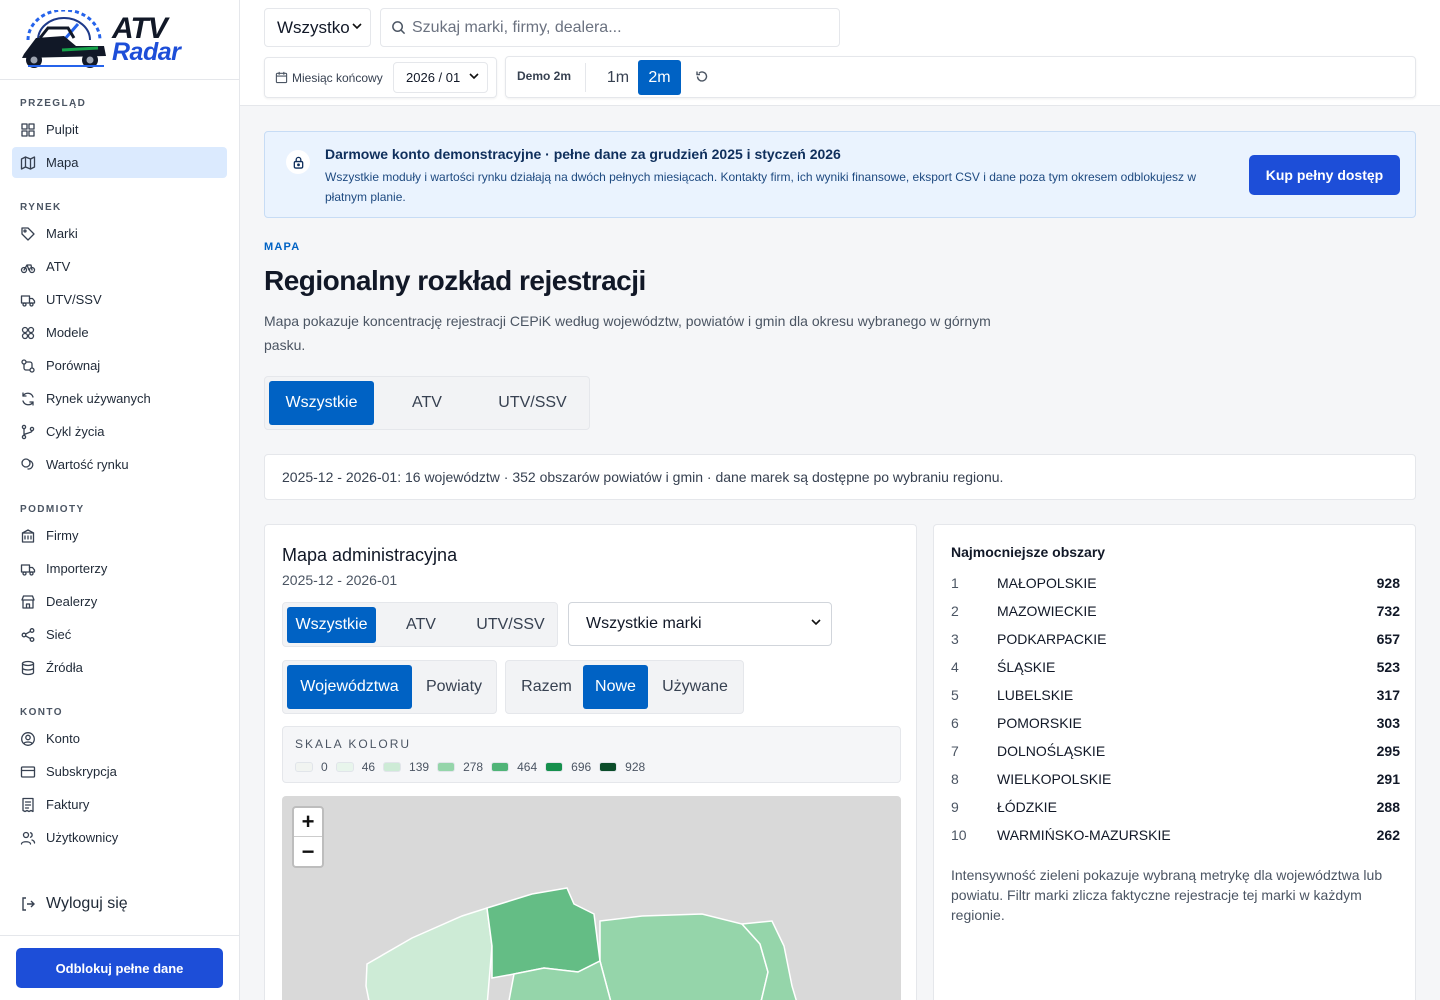 This screenshot has width=1440, height=1000. What do you see at coordinates (63, 738) in the screenshot?
I see `sidebar-item-label: Konto` at bounding box center [63, 738].